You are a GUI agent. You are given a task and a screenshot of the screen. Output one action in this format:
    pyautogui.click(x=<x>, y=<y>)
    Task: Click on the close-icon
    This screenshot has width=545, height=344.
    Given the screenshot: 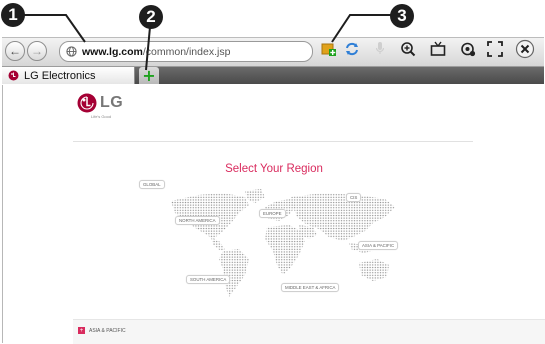 What is the action you would take?
    pyautogui.click(x=525, y=51)
    